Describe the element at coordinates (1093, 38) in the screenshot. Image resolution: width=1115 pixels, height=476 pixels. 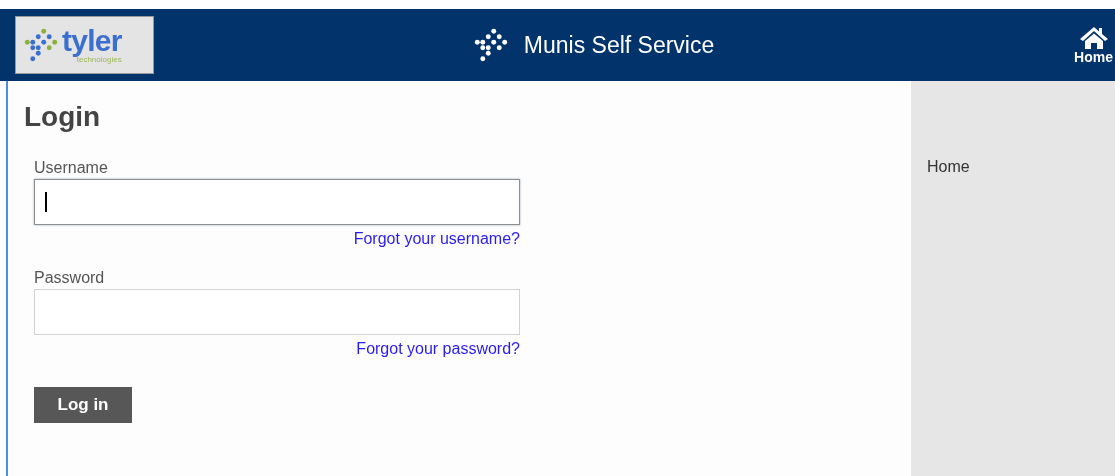
I see `home-icon` at that location.